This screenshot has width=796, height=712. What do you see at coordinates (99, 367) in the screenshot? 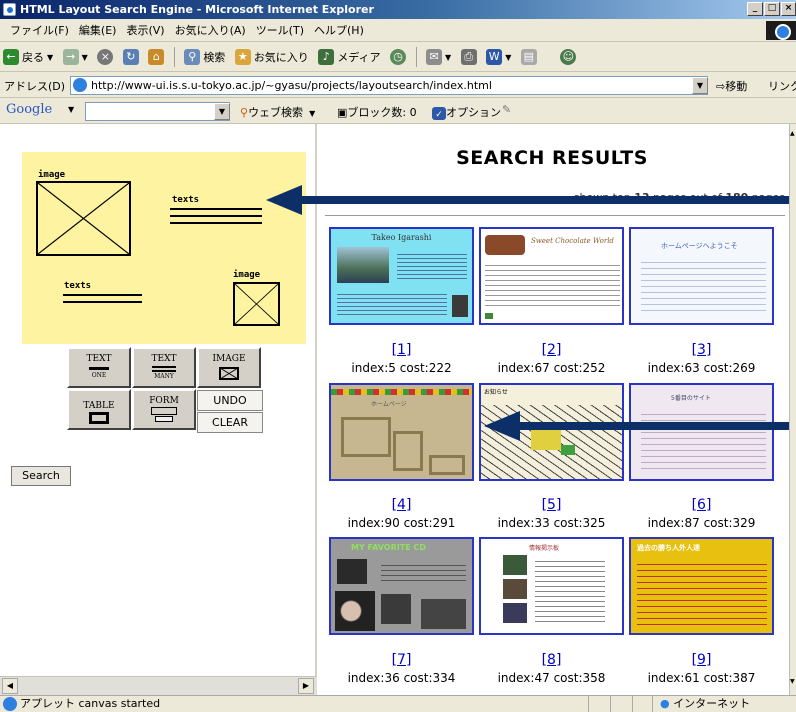
I see `palette-text-one: TEXT ONE` at bounding box center [99, 367].